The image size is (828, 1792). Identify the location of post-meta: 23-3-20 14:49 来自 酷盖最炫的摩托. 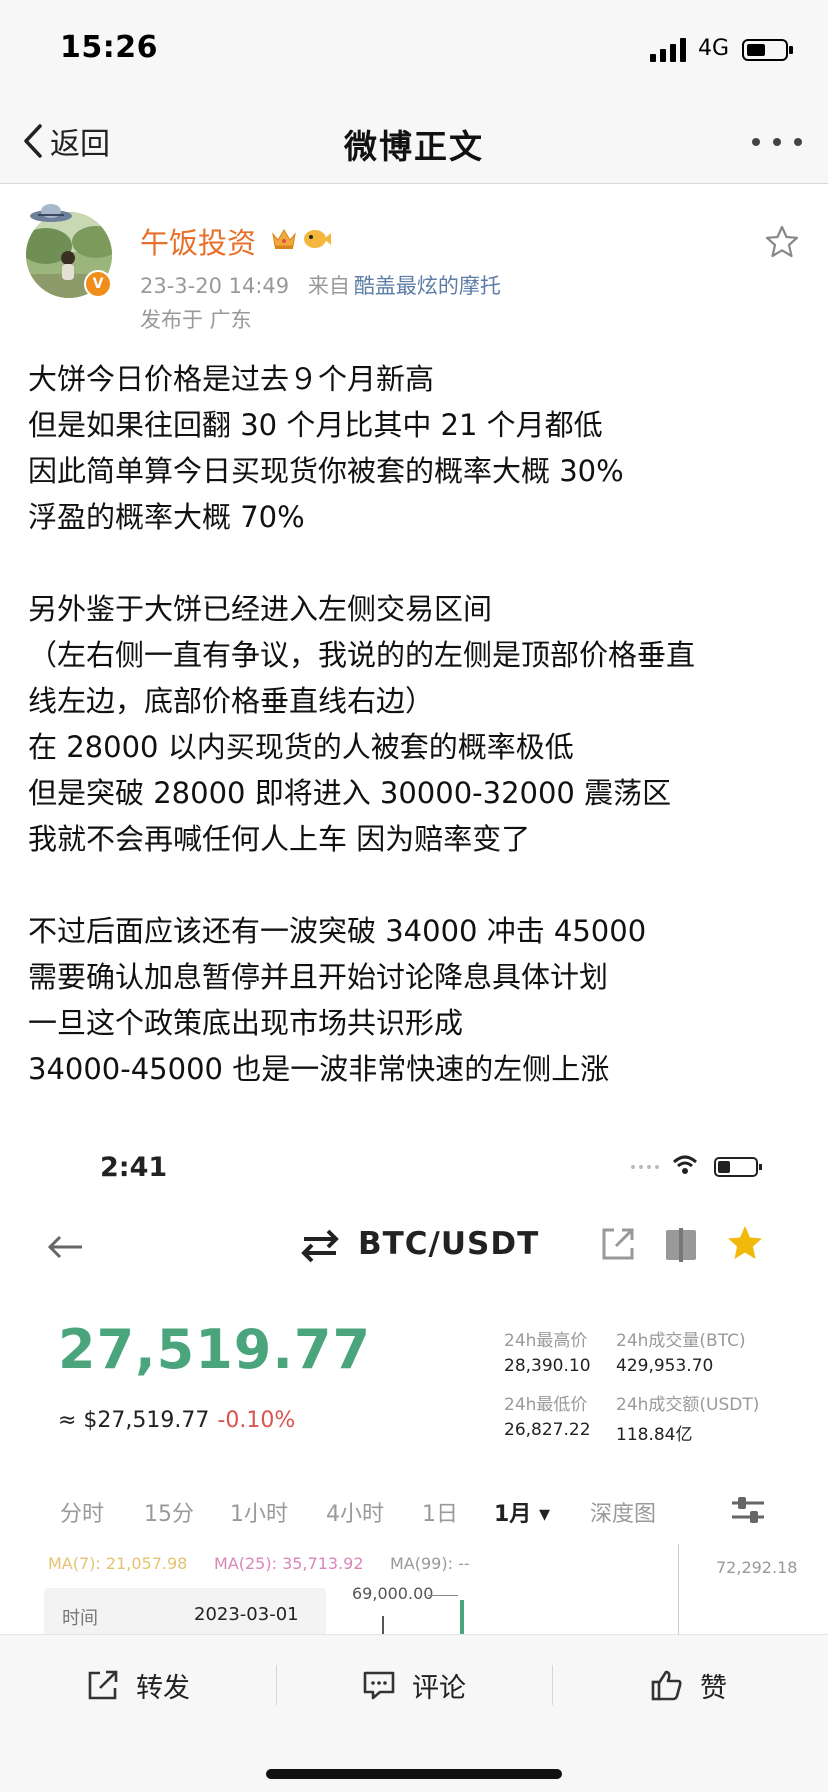
(320, 285).